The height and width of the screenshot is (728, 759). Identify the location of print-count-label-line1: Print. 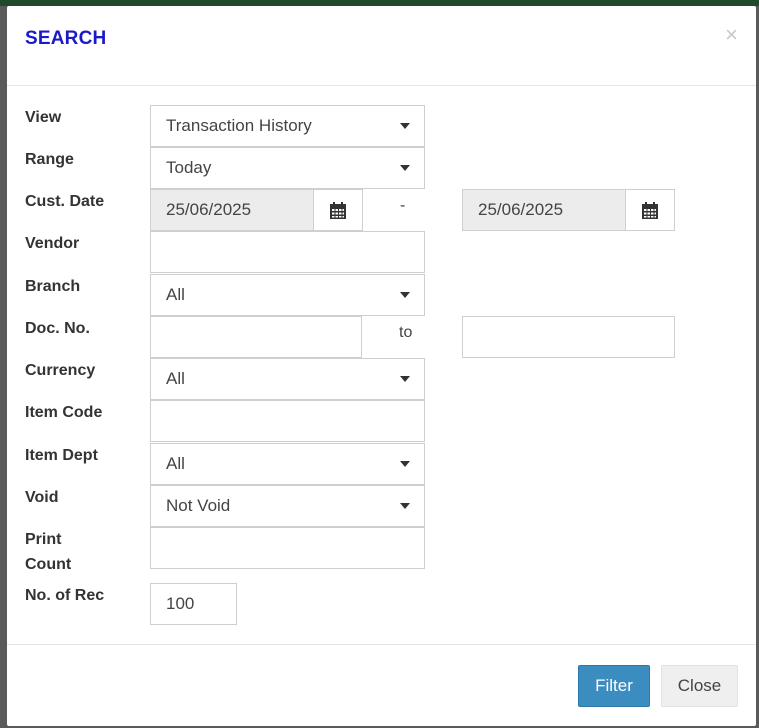
(43, 539).